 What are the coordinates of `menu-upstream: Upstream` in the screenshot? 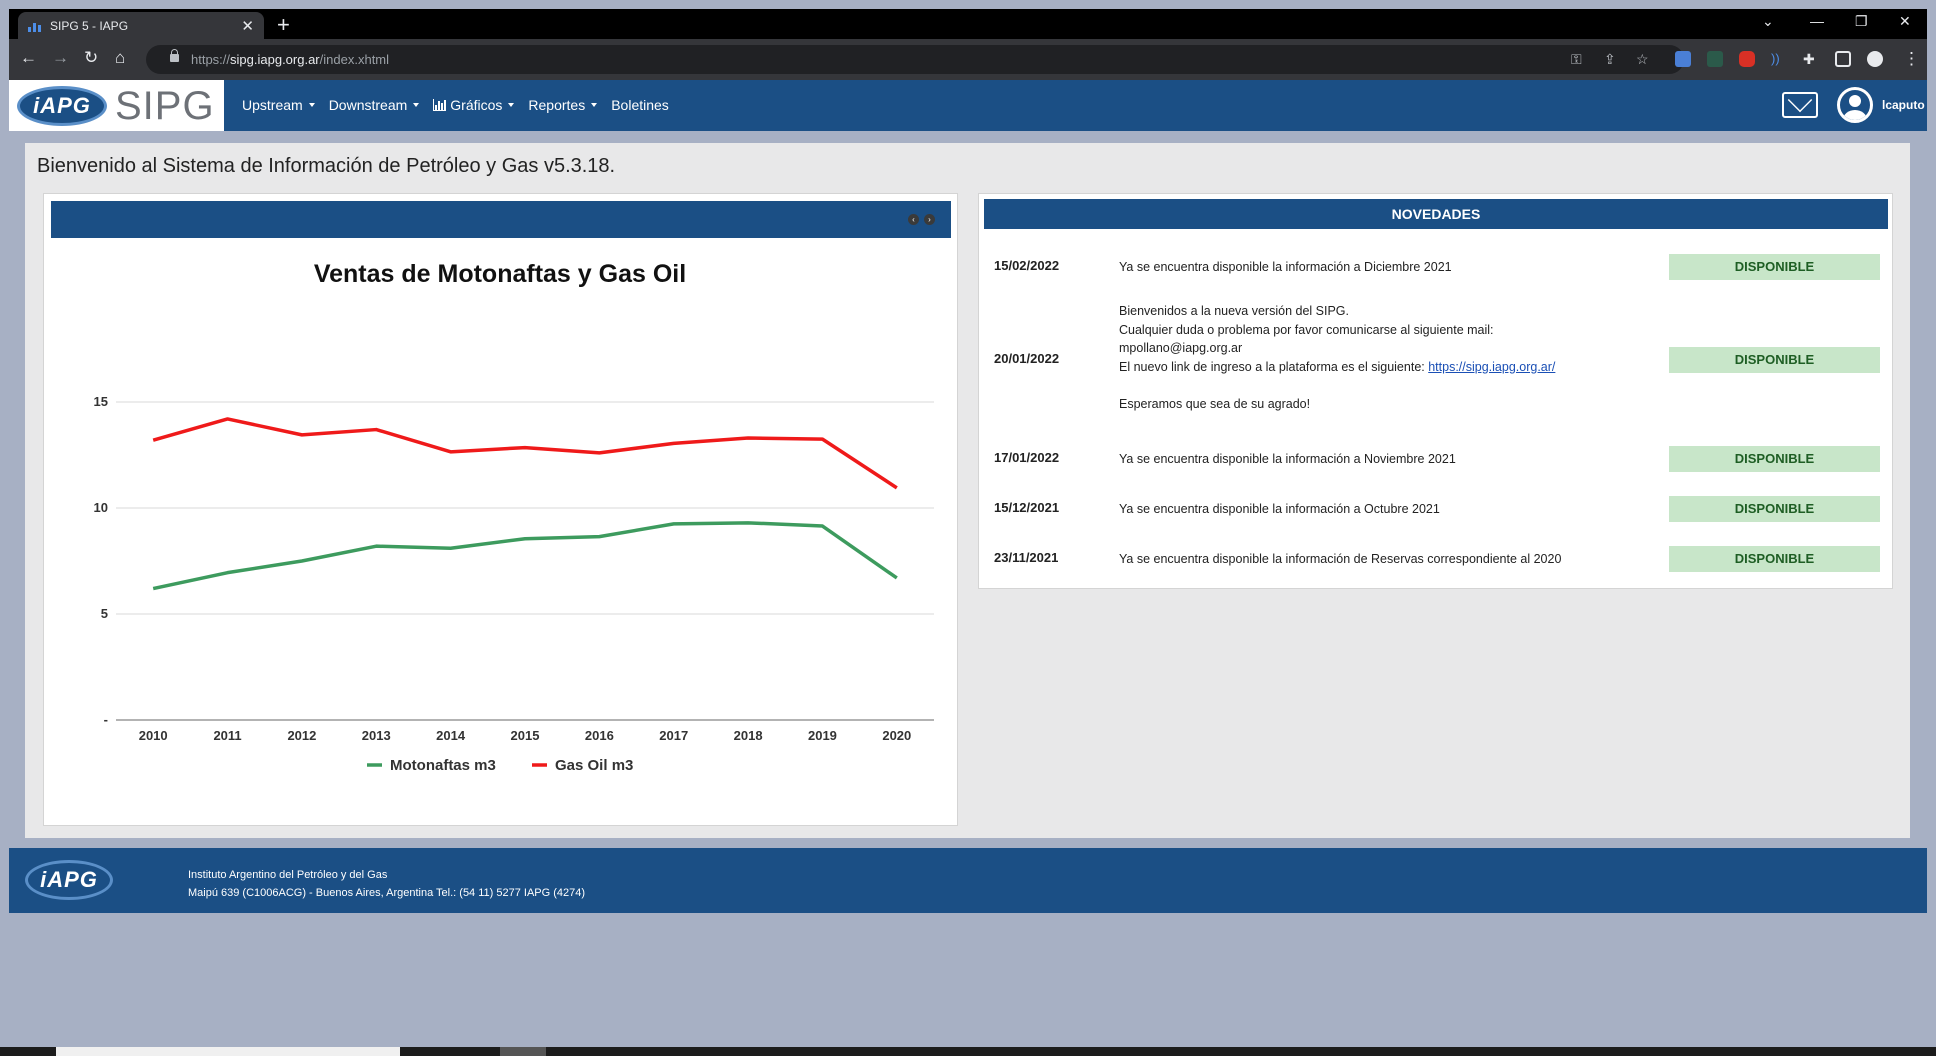 It's located at (278, 105).